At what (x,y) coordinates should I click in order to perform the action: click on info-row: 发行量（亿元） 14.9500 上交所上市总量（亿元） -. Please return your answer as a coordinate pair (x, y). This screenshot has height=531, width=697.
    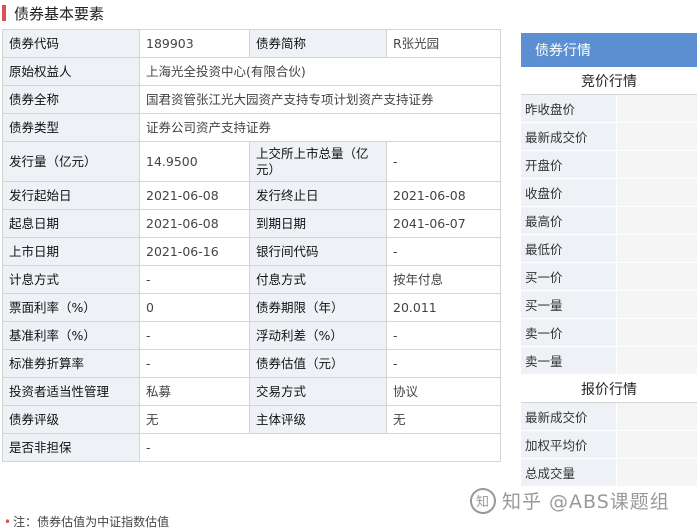
    Looking at the image, I should click on (251, 161).